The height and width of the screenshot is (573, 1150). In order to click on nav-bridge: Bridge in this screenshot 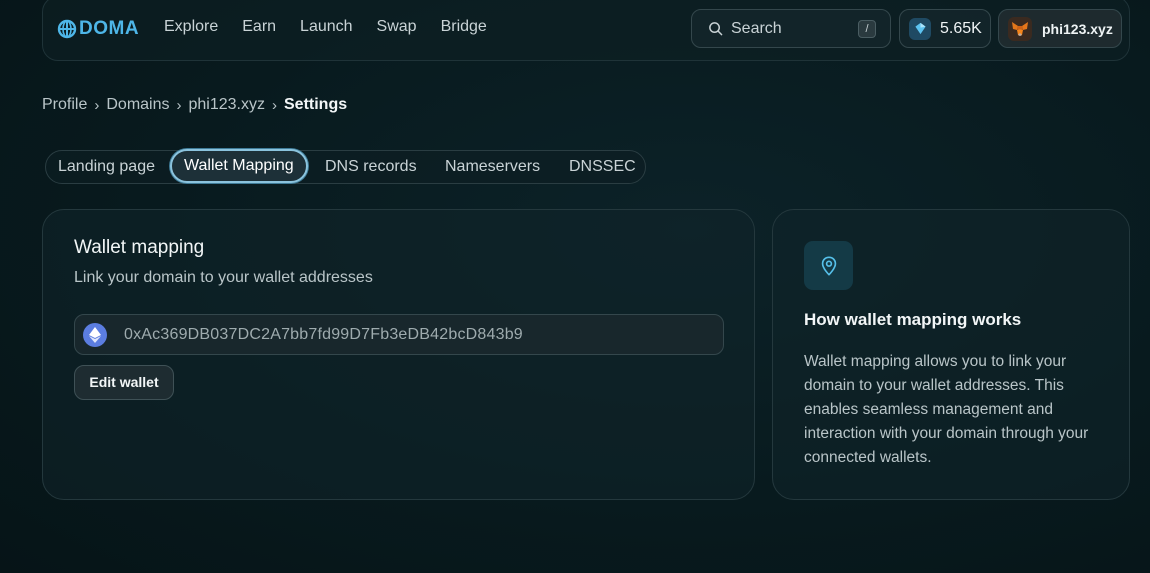, I will do `click(464, 27)`.